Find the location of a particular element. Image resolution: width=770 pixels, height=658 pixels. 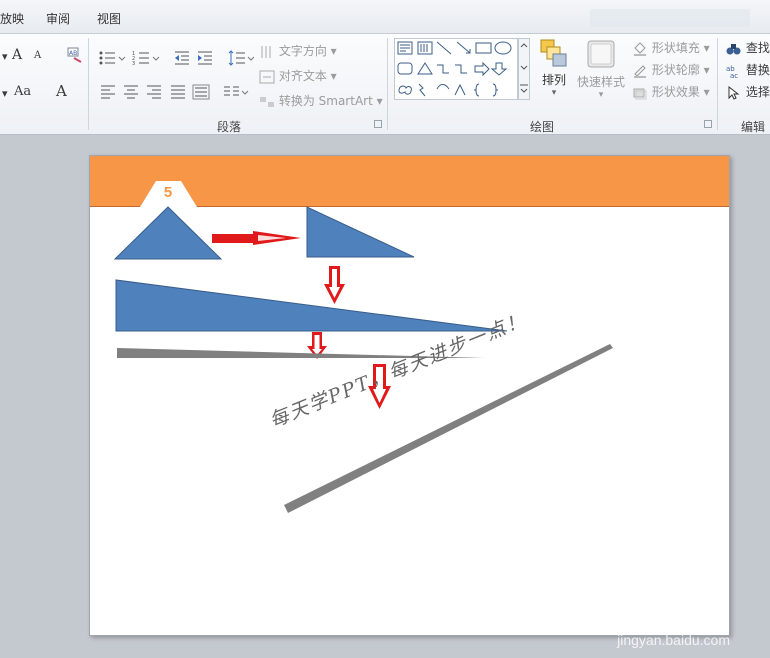

convert-smartart-label: 转换为 SmartArt is located at coordinates (325, 101).